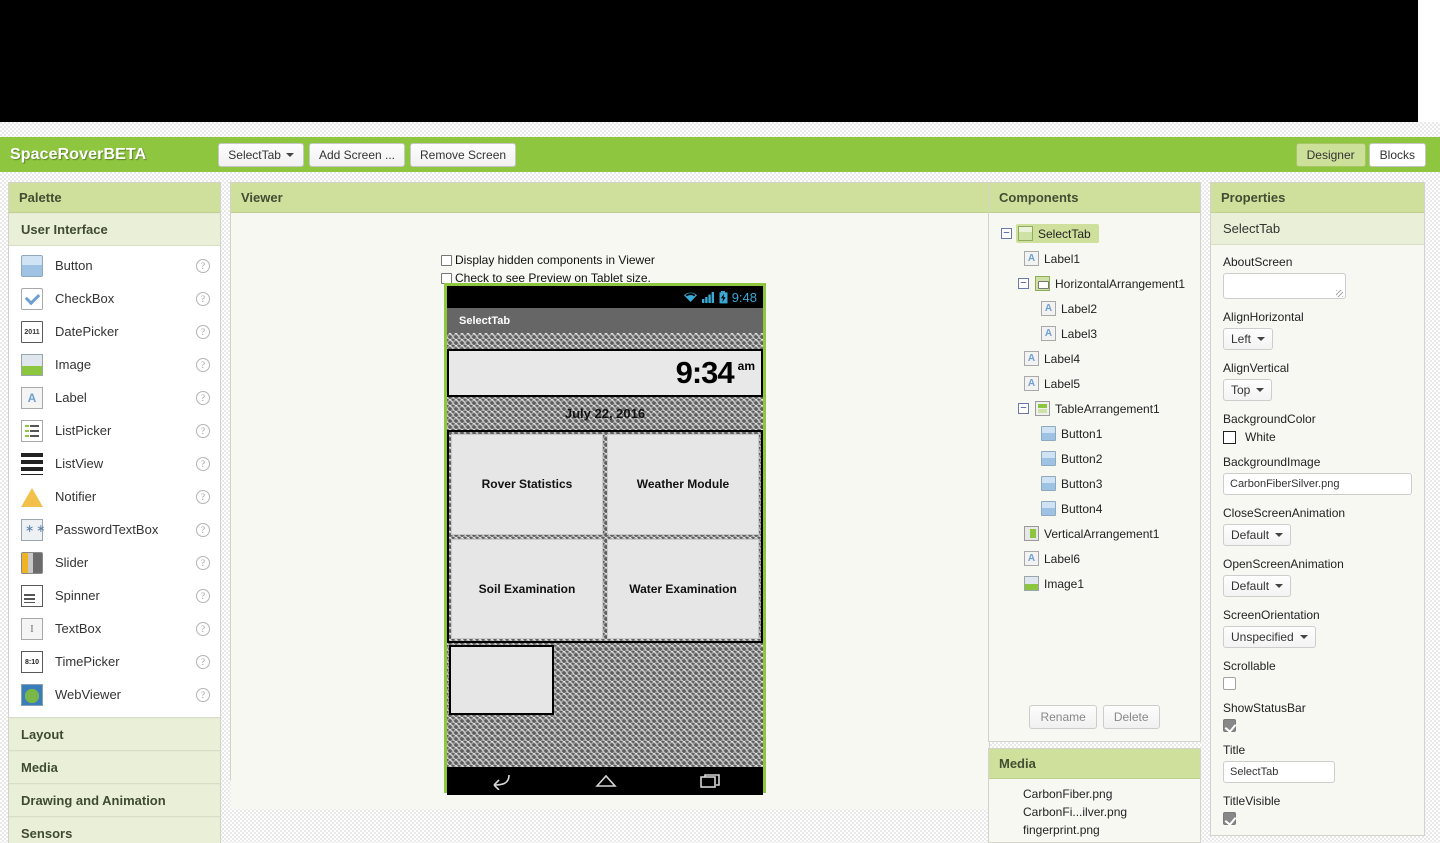 Image resolution: width=1440 pixels, height=843 pixels. I want to click on rename-button: Rename, so click(1063, 717).